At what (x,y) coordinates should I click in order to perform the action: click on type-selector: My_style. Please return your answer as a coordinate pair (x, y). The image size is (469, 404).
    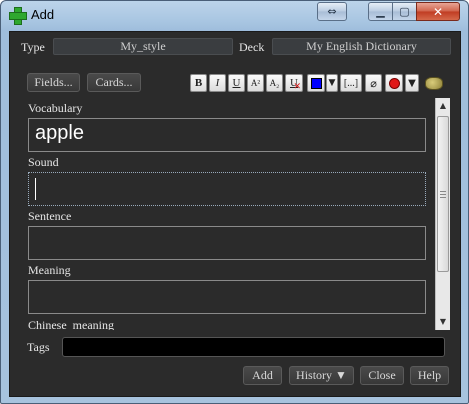
    Looking at the image, I should click on (143, 46).